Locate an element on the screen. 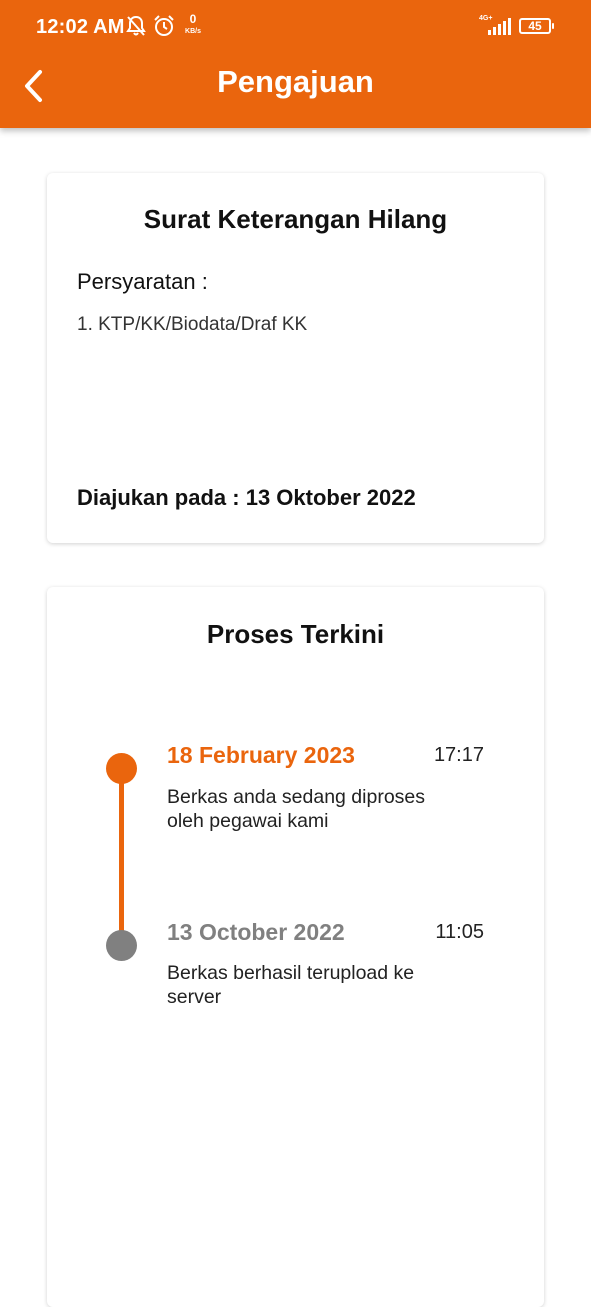 Image resolution: width=591 pixels, height=1307 pixels. net-speed-value: 0 is located at coordinates (193, 19).